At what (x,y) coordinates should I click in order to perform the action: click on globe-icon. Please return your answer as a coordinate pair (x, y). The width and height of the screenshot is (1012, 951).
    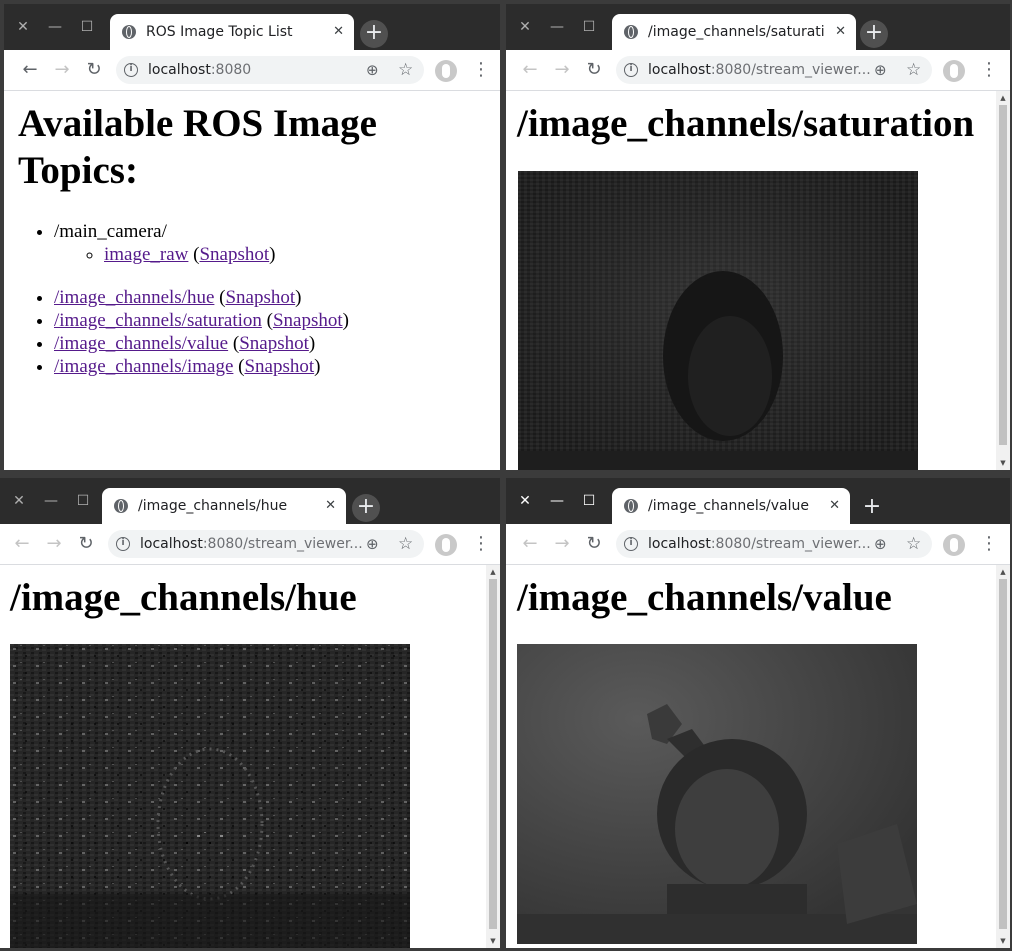
    Looking at the image, I should click on (631, 32).